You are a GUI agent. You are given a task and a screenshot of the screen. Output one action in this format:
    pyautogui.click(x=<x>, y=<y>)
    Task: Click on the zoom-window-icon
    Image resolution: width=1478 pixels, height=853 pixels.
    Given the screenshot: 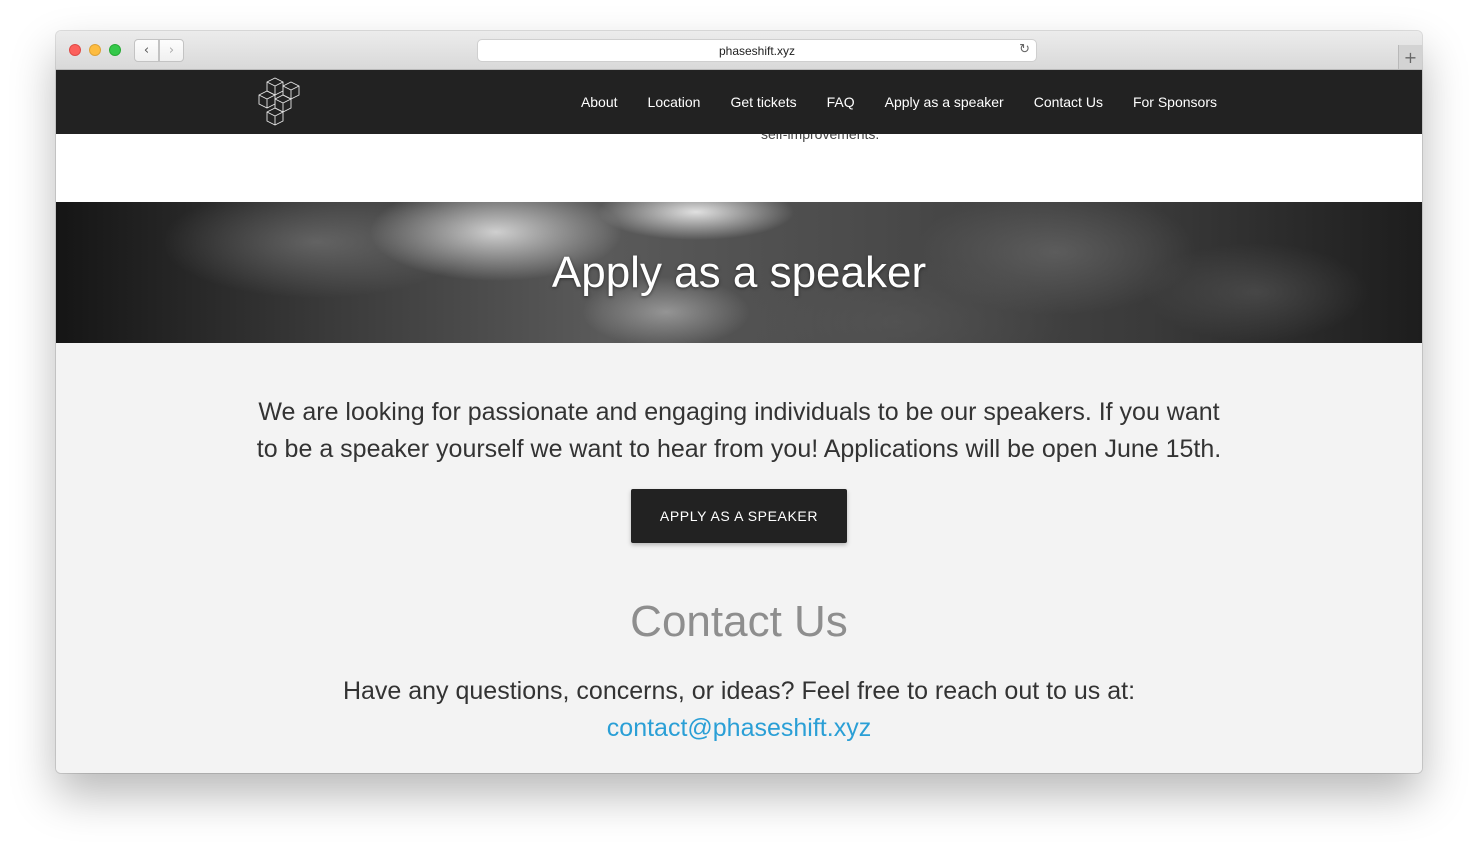 What is the action you would take?
    pyautogui.click(x=115, y=50)
    